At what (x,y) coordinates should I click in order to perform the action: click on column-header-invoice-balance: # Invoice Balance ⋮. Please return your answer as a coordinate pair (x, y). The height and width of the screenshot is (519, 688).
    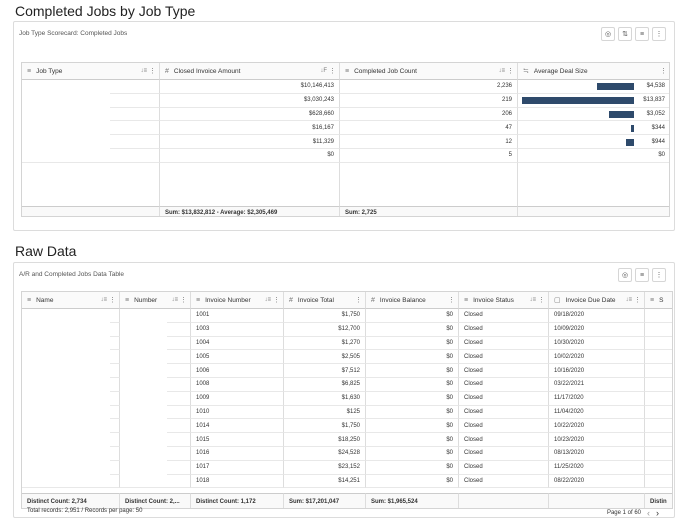
    Looking at the image, I should click on (412, 300).